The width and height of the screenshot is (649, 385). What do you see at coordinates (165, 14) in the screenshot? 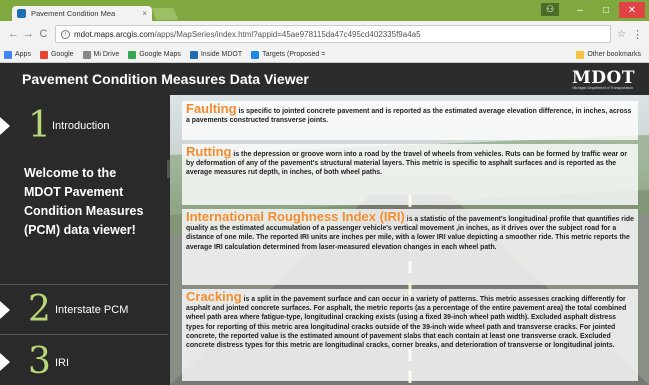
I see `new-tab-button` at bounding box center [165, 14].